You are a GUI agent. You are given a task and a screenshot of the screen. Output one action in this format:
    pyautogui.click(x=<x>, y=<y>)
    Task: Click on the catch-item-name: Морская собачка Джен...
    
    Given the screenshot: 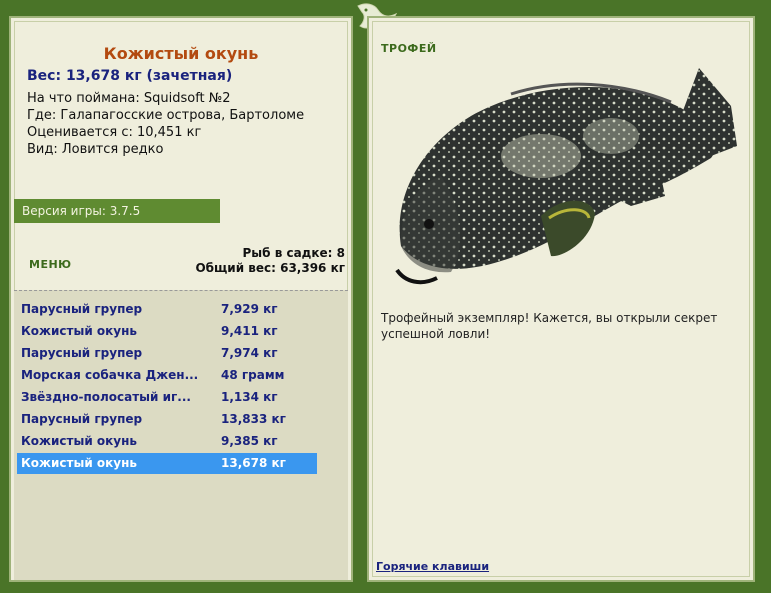 What is the action you would take?
    pyautogui.click(x=110, y=375)
    